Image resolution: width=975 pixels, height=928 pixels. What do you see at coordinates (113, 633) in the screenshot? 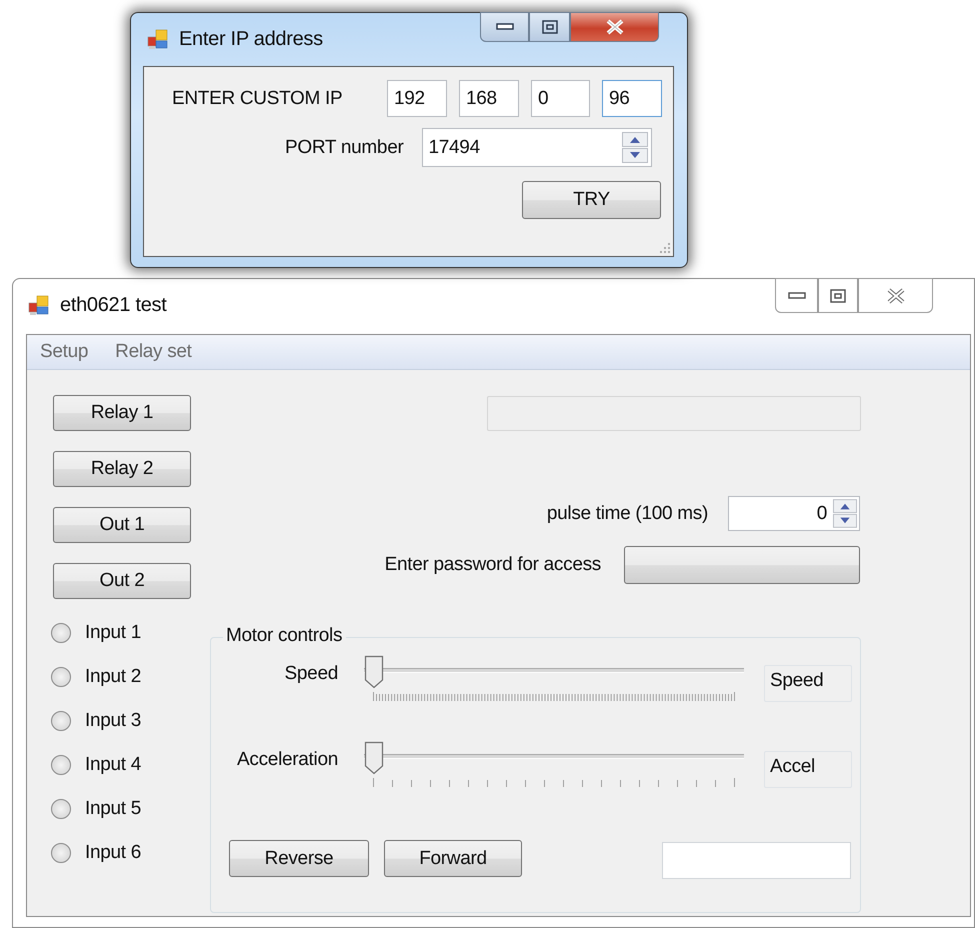
I see `input-label: Input 1` at bounding box center [113, 633].